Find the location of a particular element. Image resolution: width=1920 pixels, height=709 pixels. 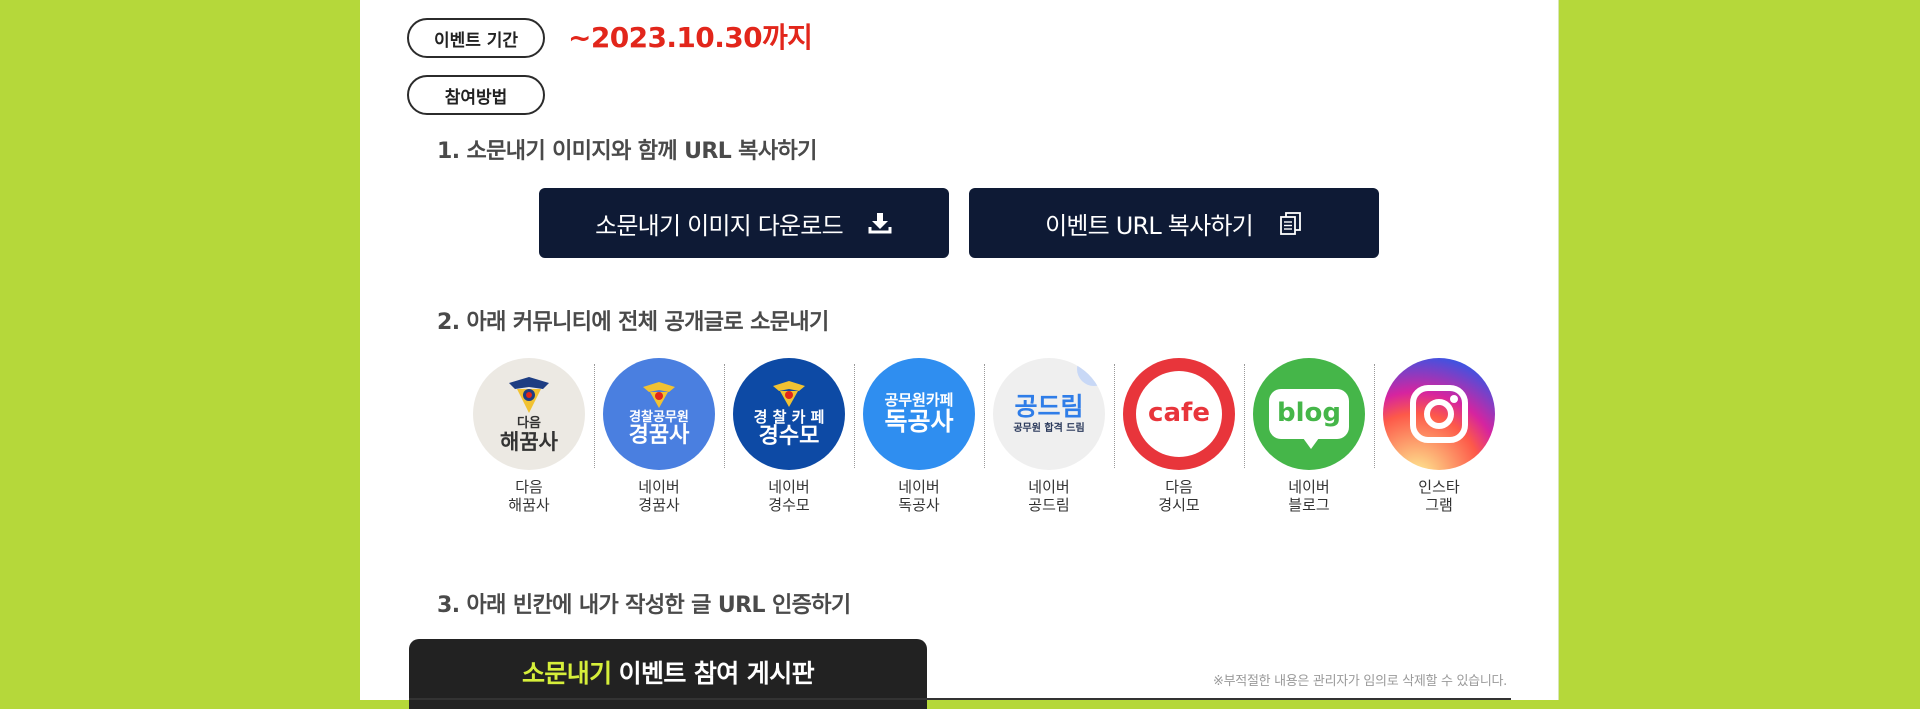

gyeongsumo-logo-top: 경 찰 카 페 is located at coordinates (789, 416).